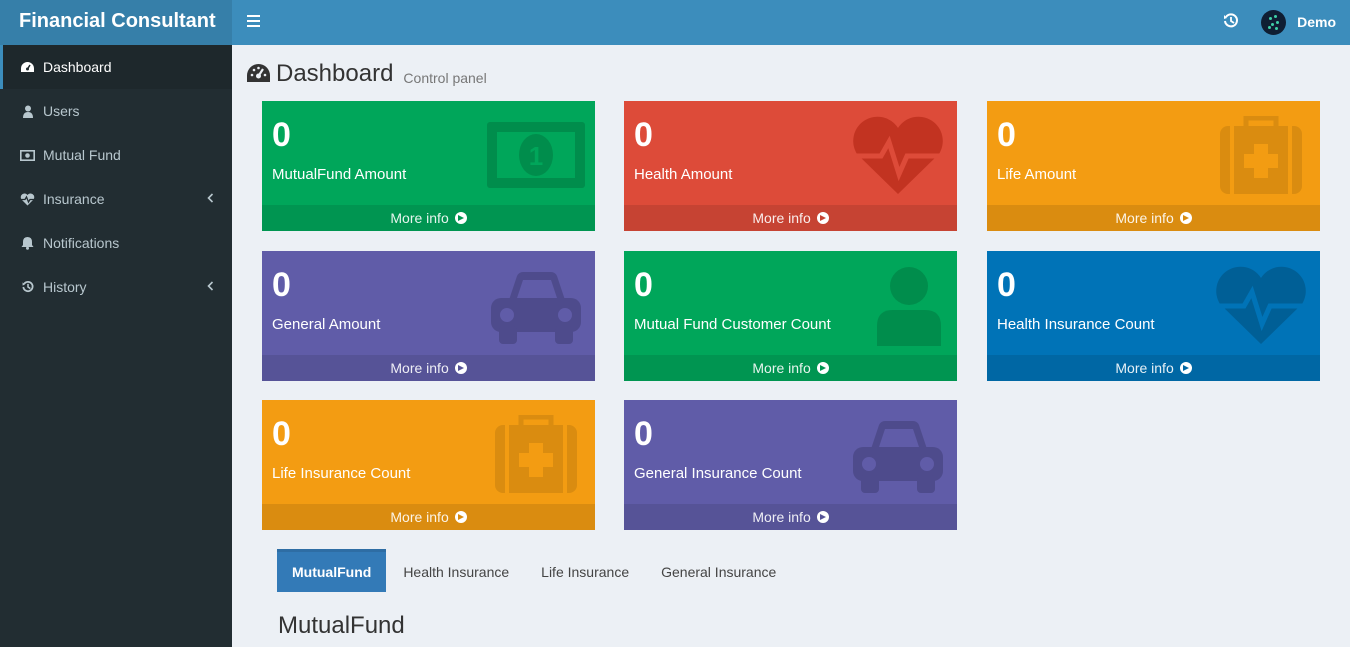 The height and width of the screenshot is (647, 1350). Describe the element at coordinates (1153, 166) in the screenshot. I see `info-box-life-amount: 0 Life Amount More info` at that location.